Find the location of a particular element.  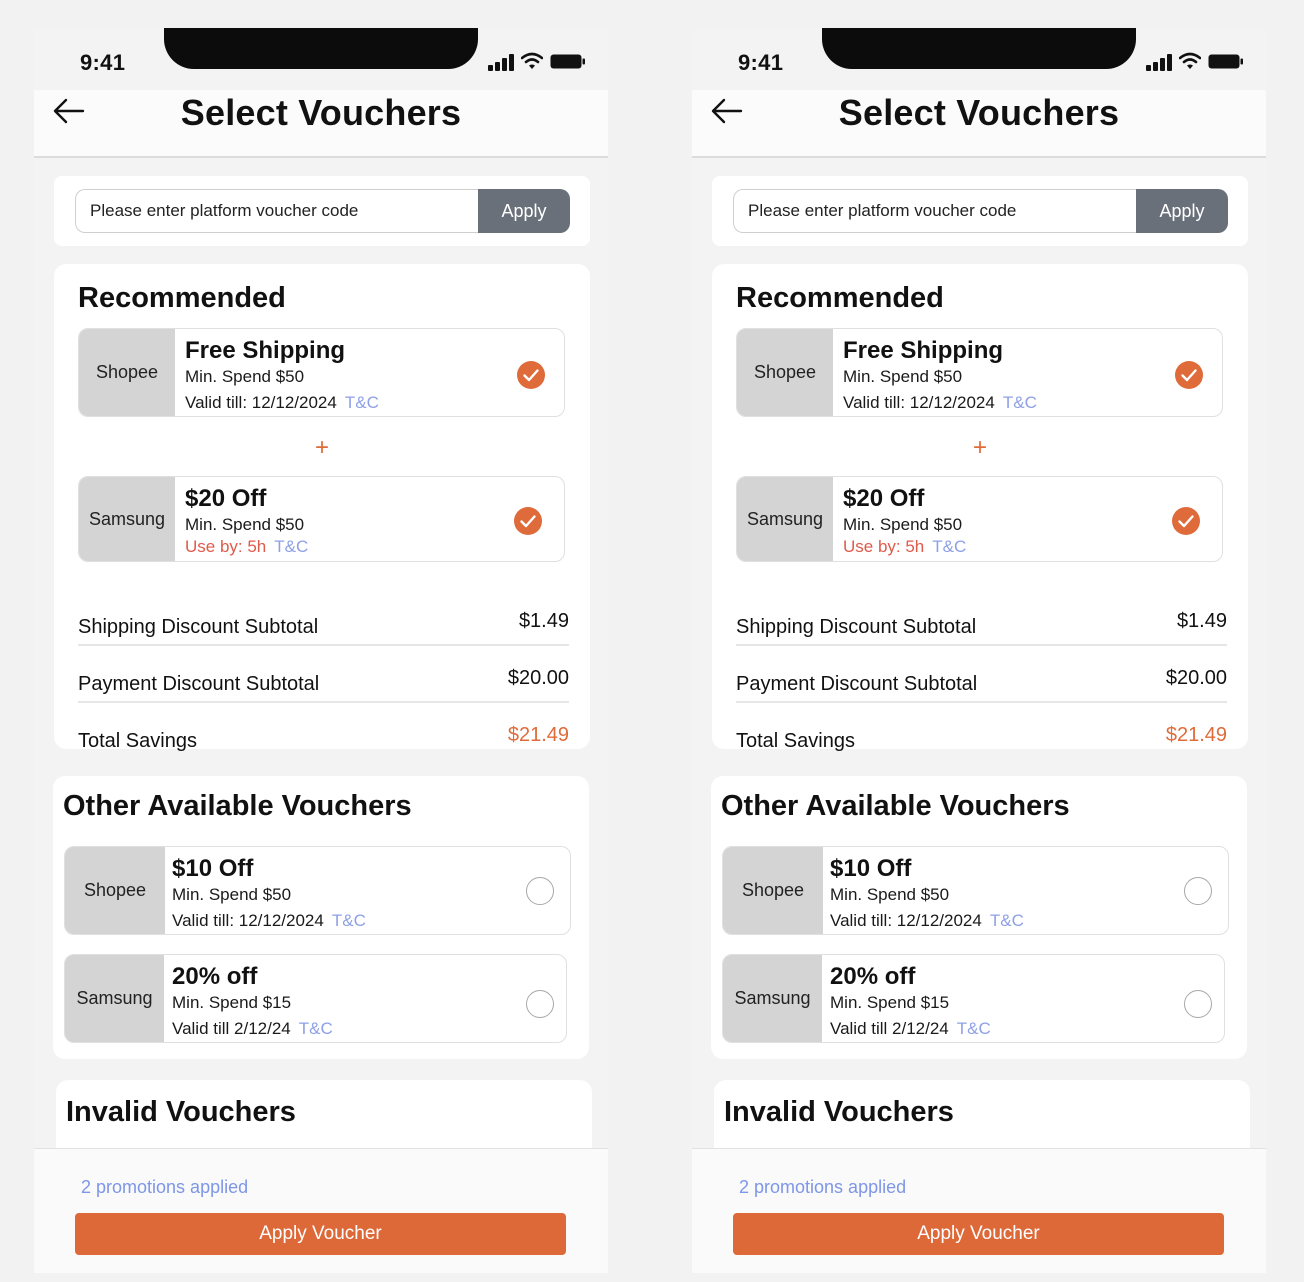

status-time: 9:41 is located at coordinates (761, 62).